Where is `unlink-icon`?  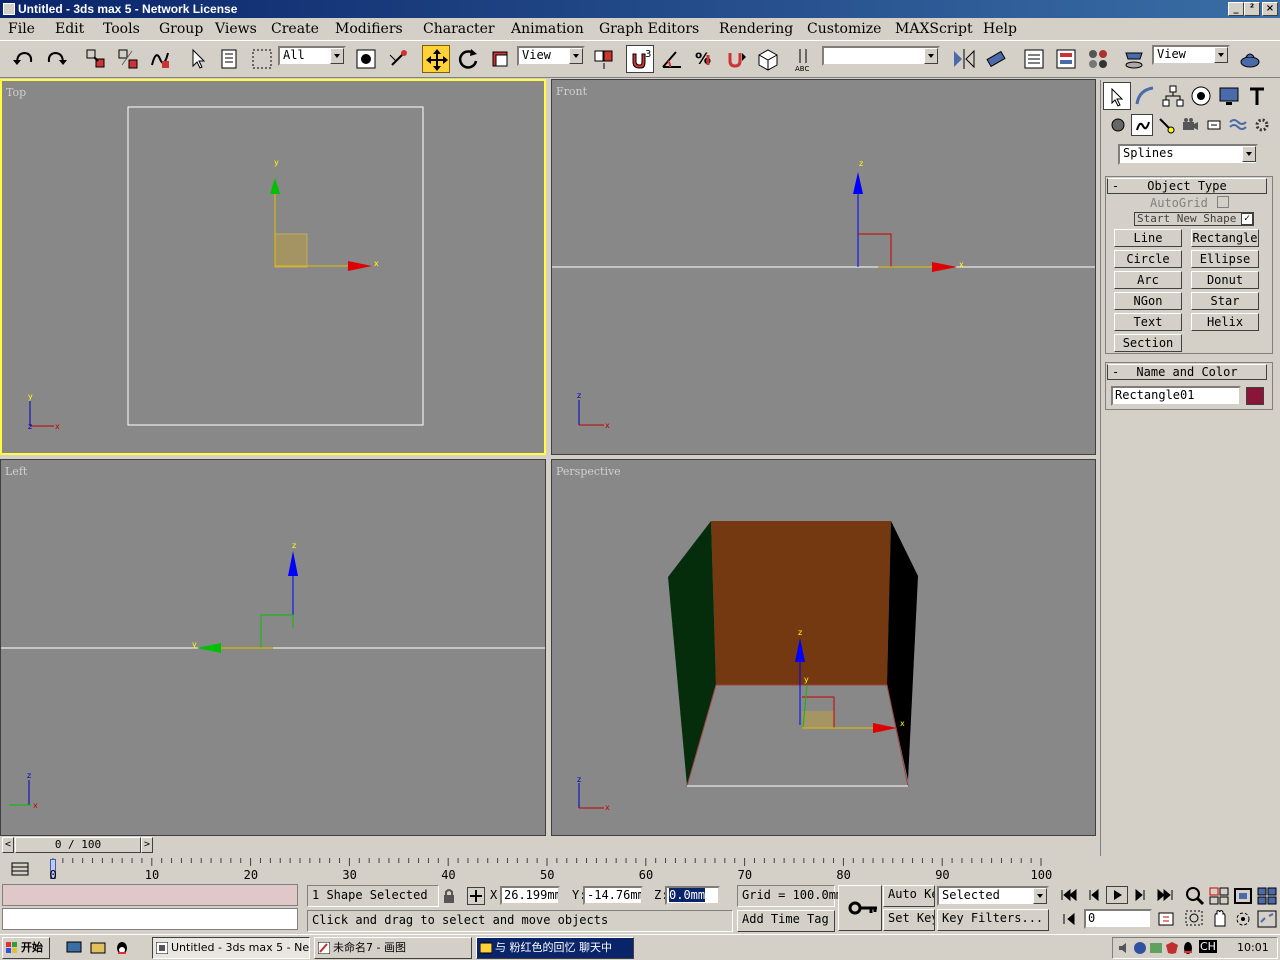
unlink-icon is located at coordinates (128, 59).